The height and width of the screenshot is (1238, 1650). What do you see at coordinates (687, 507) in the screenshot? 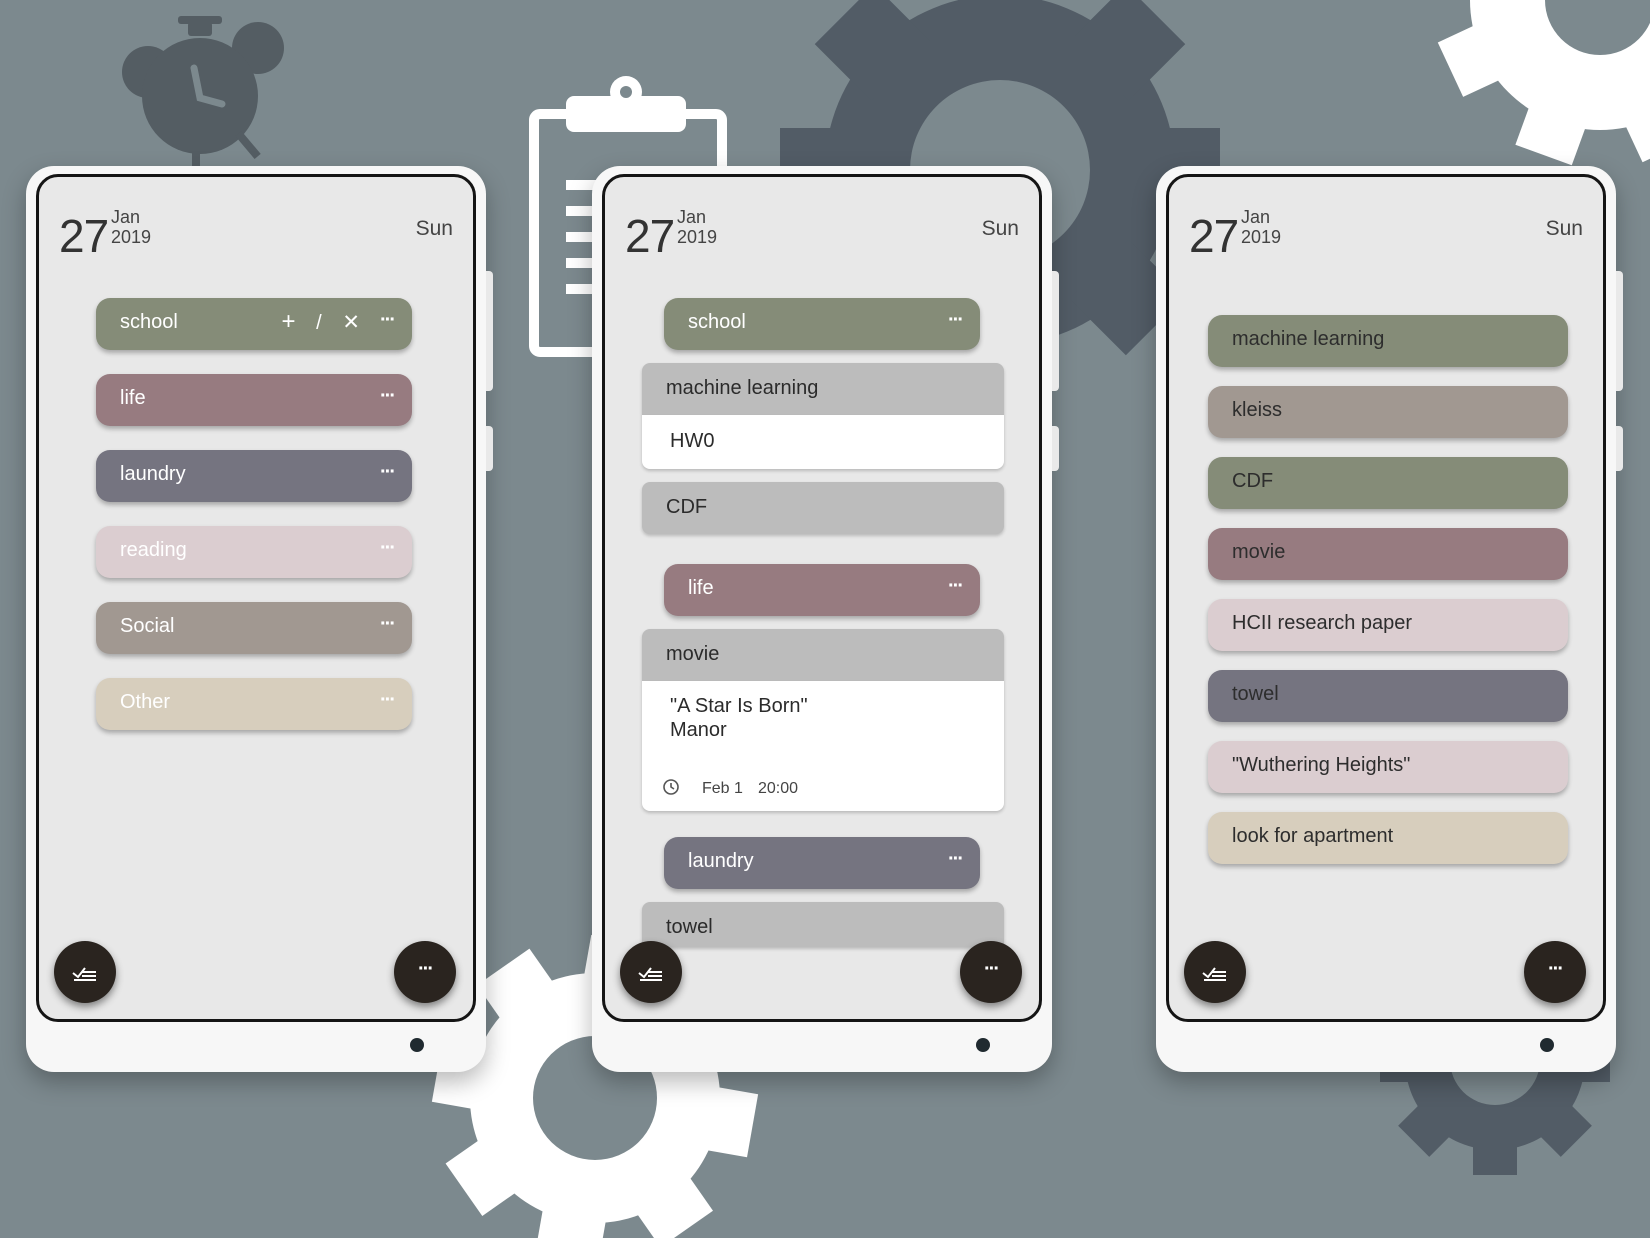
I see `task-title: CDF` at bounding box center [687, 507].